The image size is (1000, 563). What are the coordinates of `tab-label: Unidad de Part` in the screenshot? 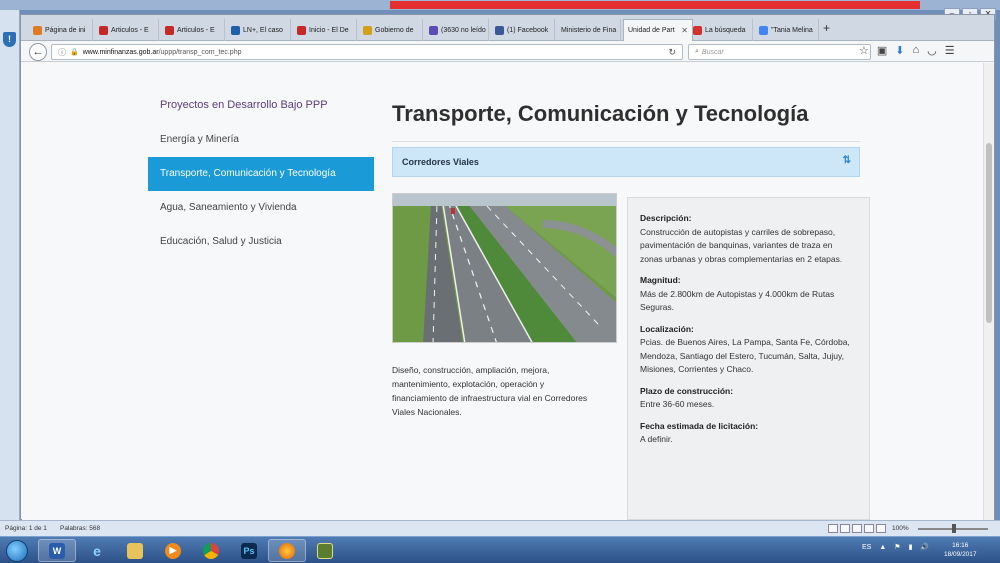 It's located at (651, 30).